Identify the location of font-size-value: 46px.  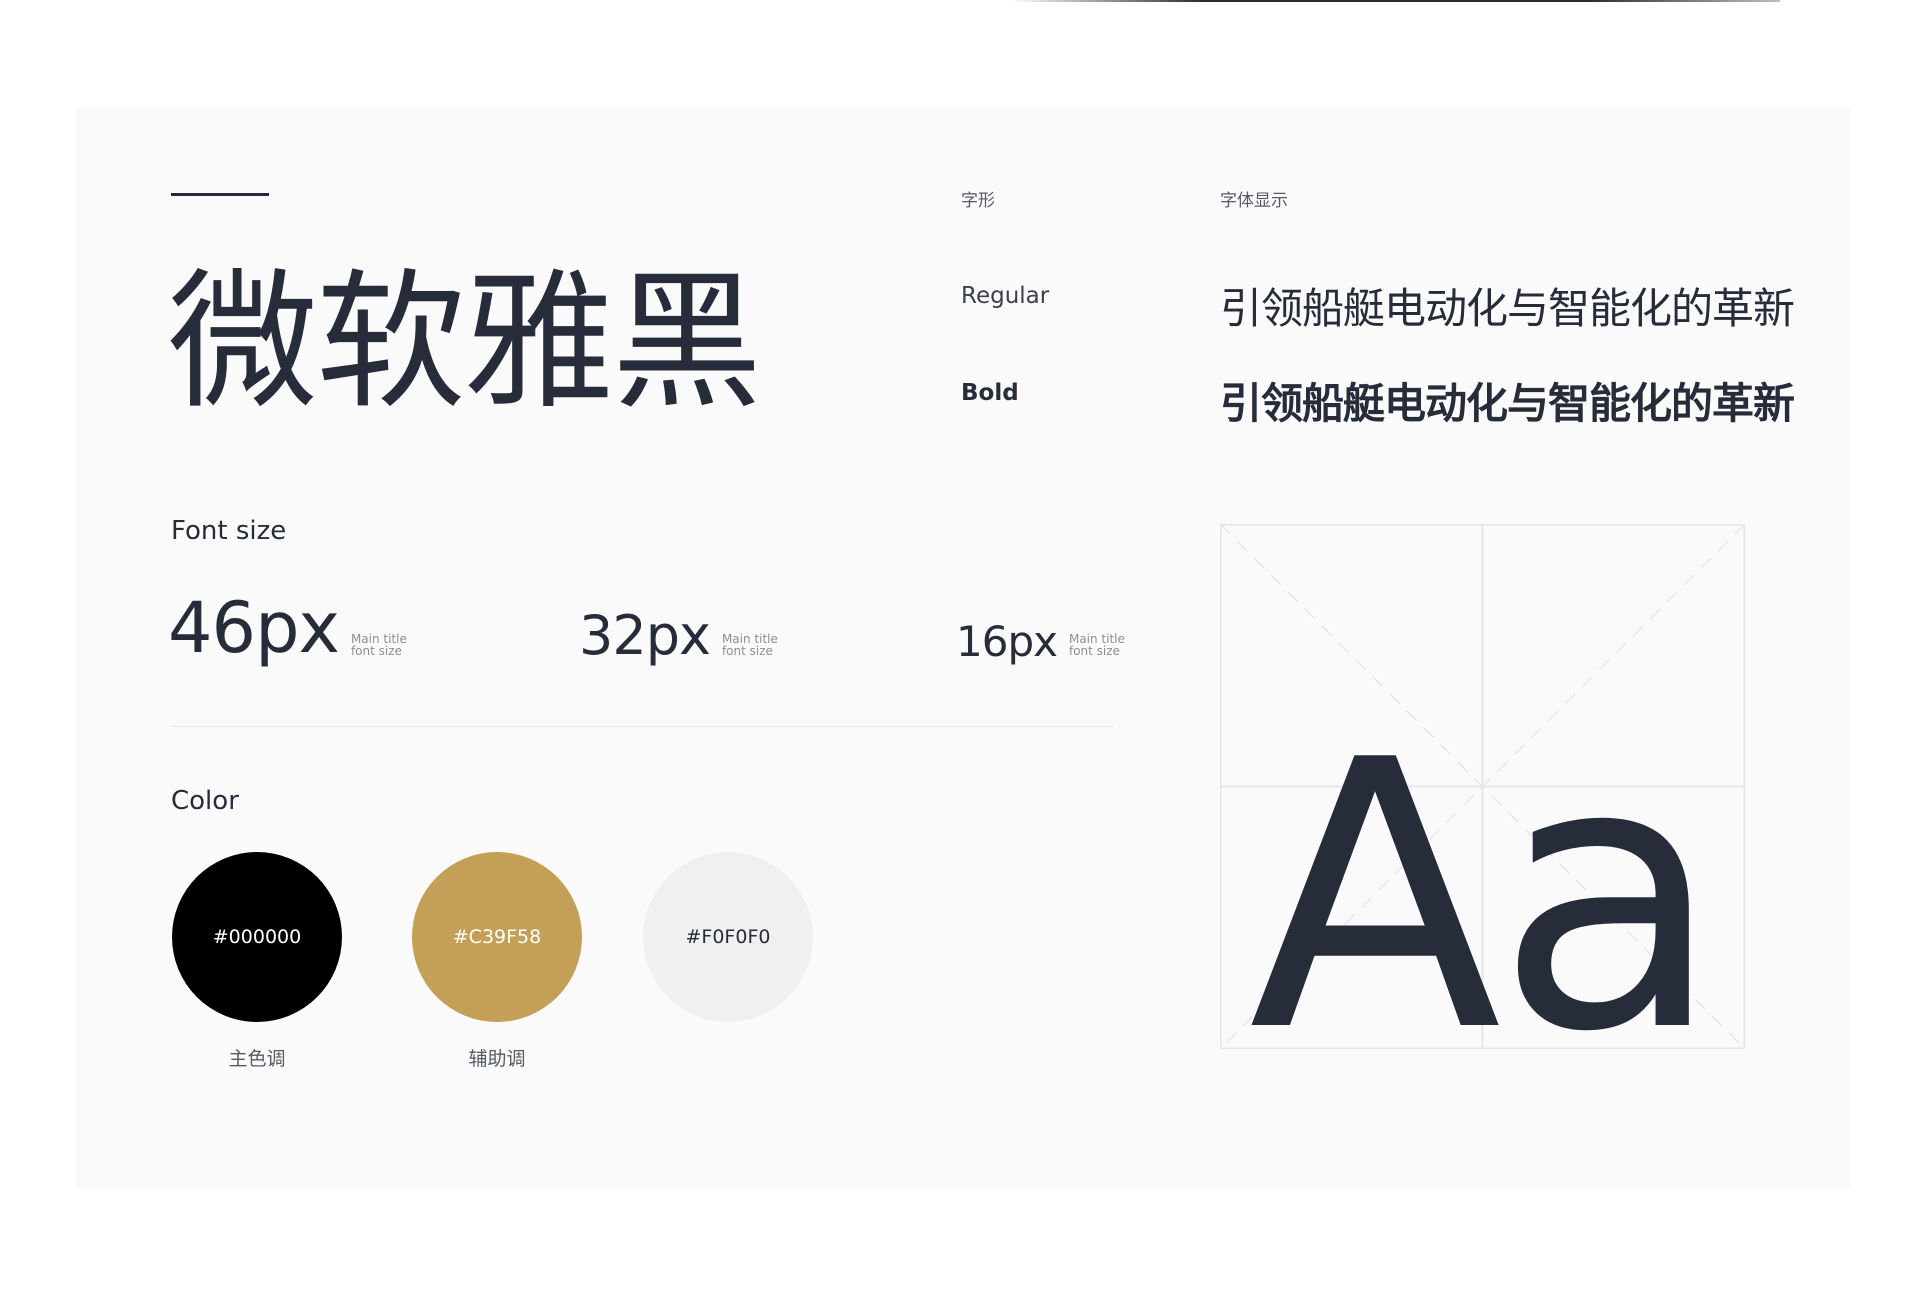
(254, 628).